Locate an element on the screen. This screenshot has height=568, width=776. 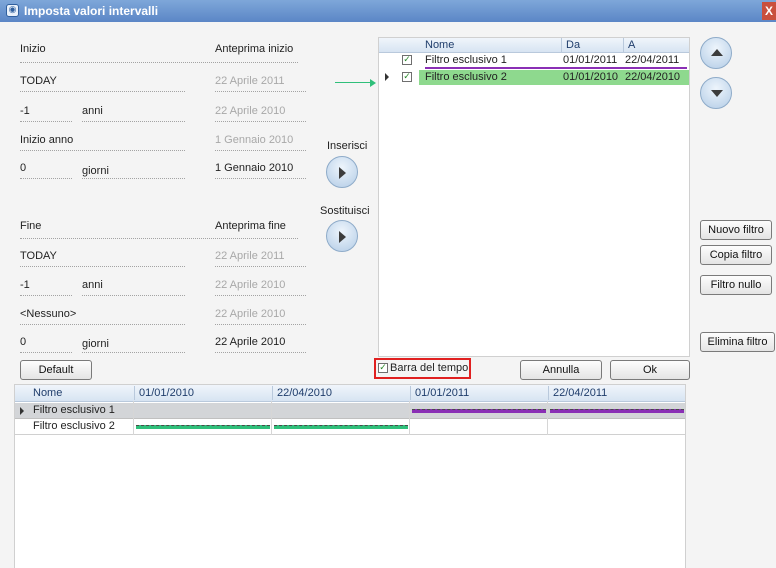
fine-row1-value: TODAY is located at coordinates (38, 256).